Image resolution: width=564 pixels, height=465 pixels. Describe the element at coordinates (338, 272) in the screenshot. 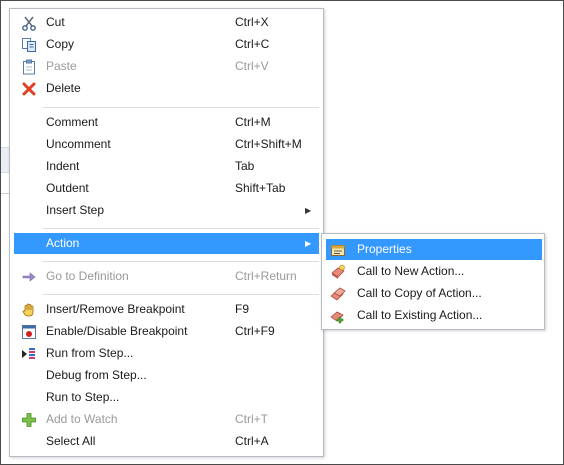

I see `new-action-icon` at that location.